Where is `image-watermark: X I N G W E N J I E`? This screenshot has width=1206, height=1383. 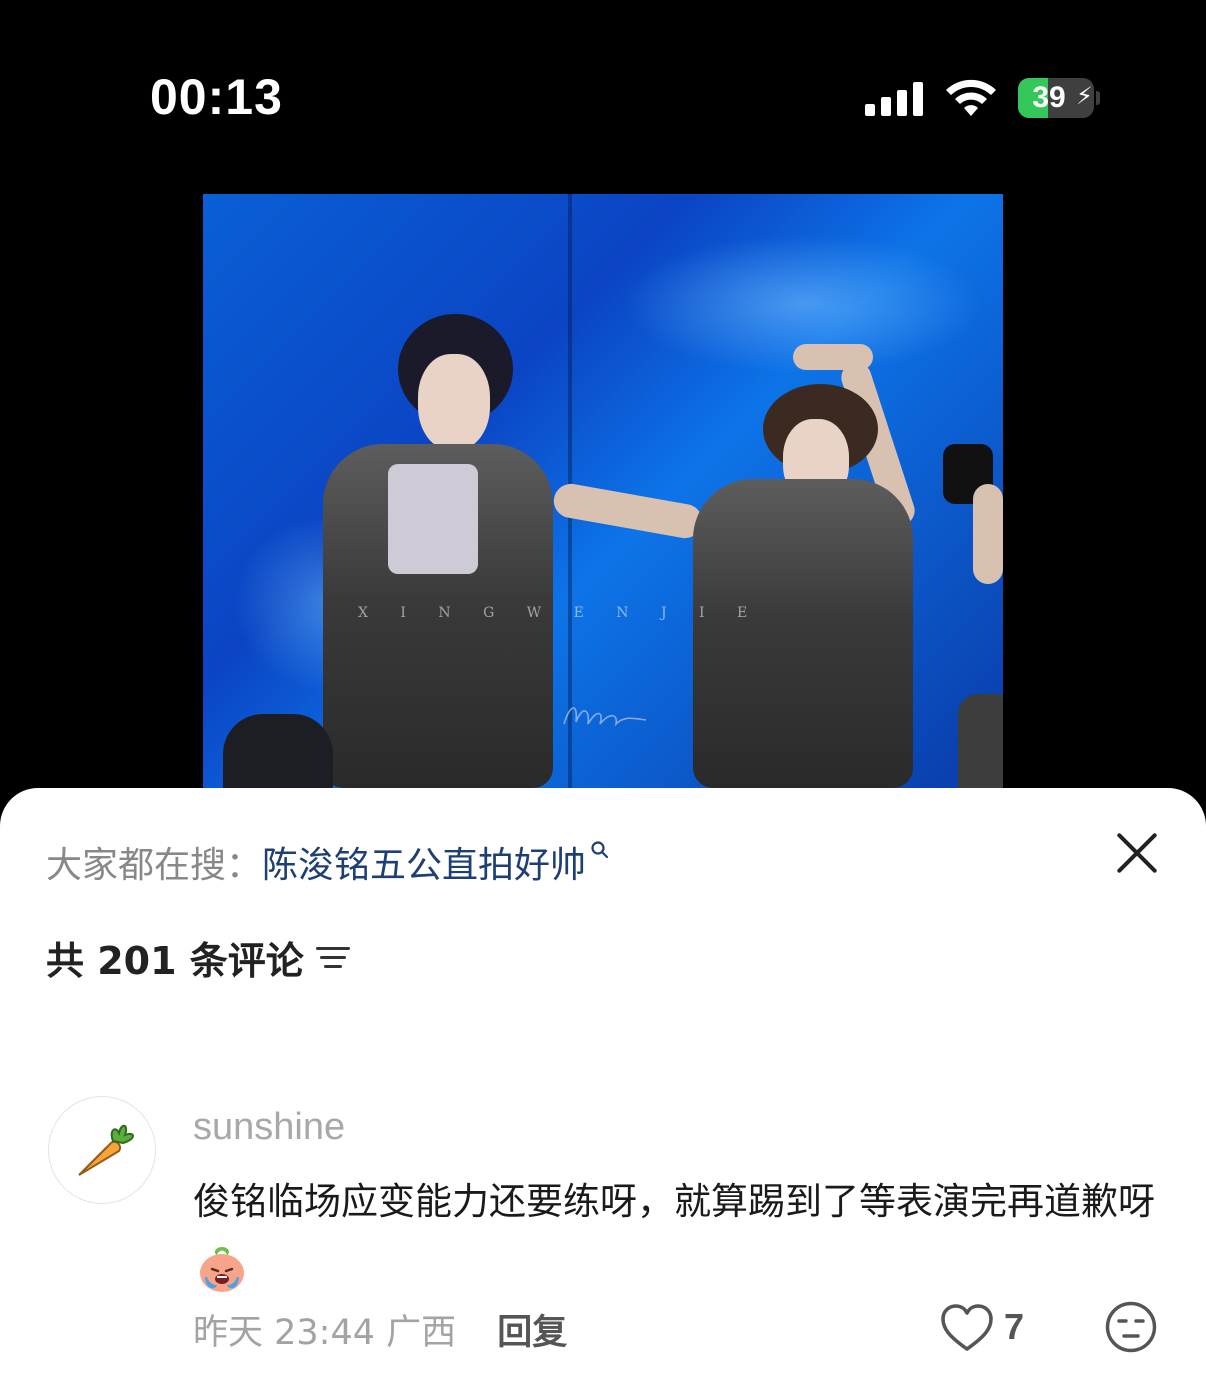
image-watermark: X I N G W E N J I E is located at coordinates (560, 613).